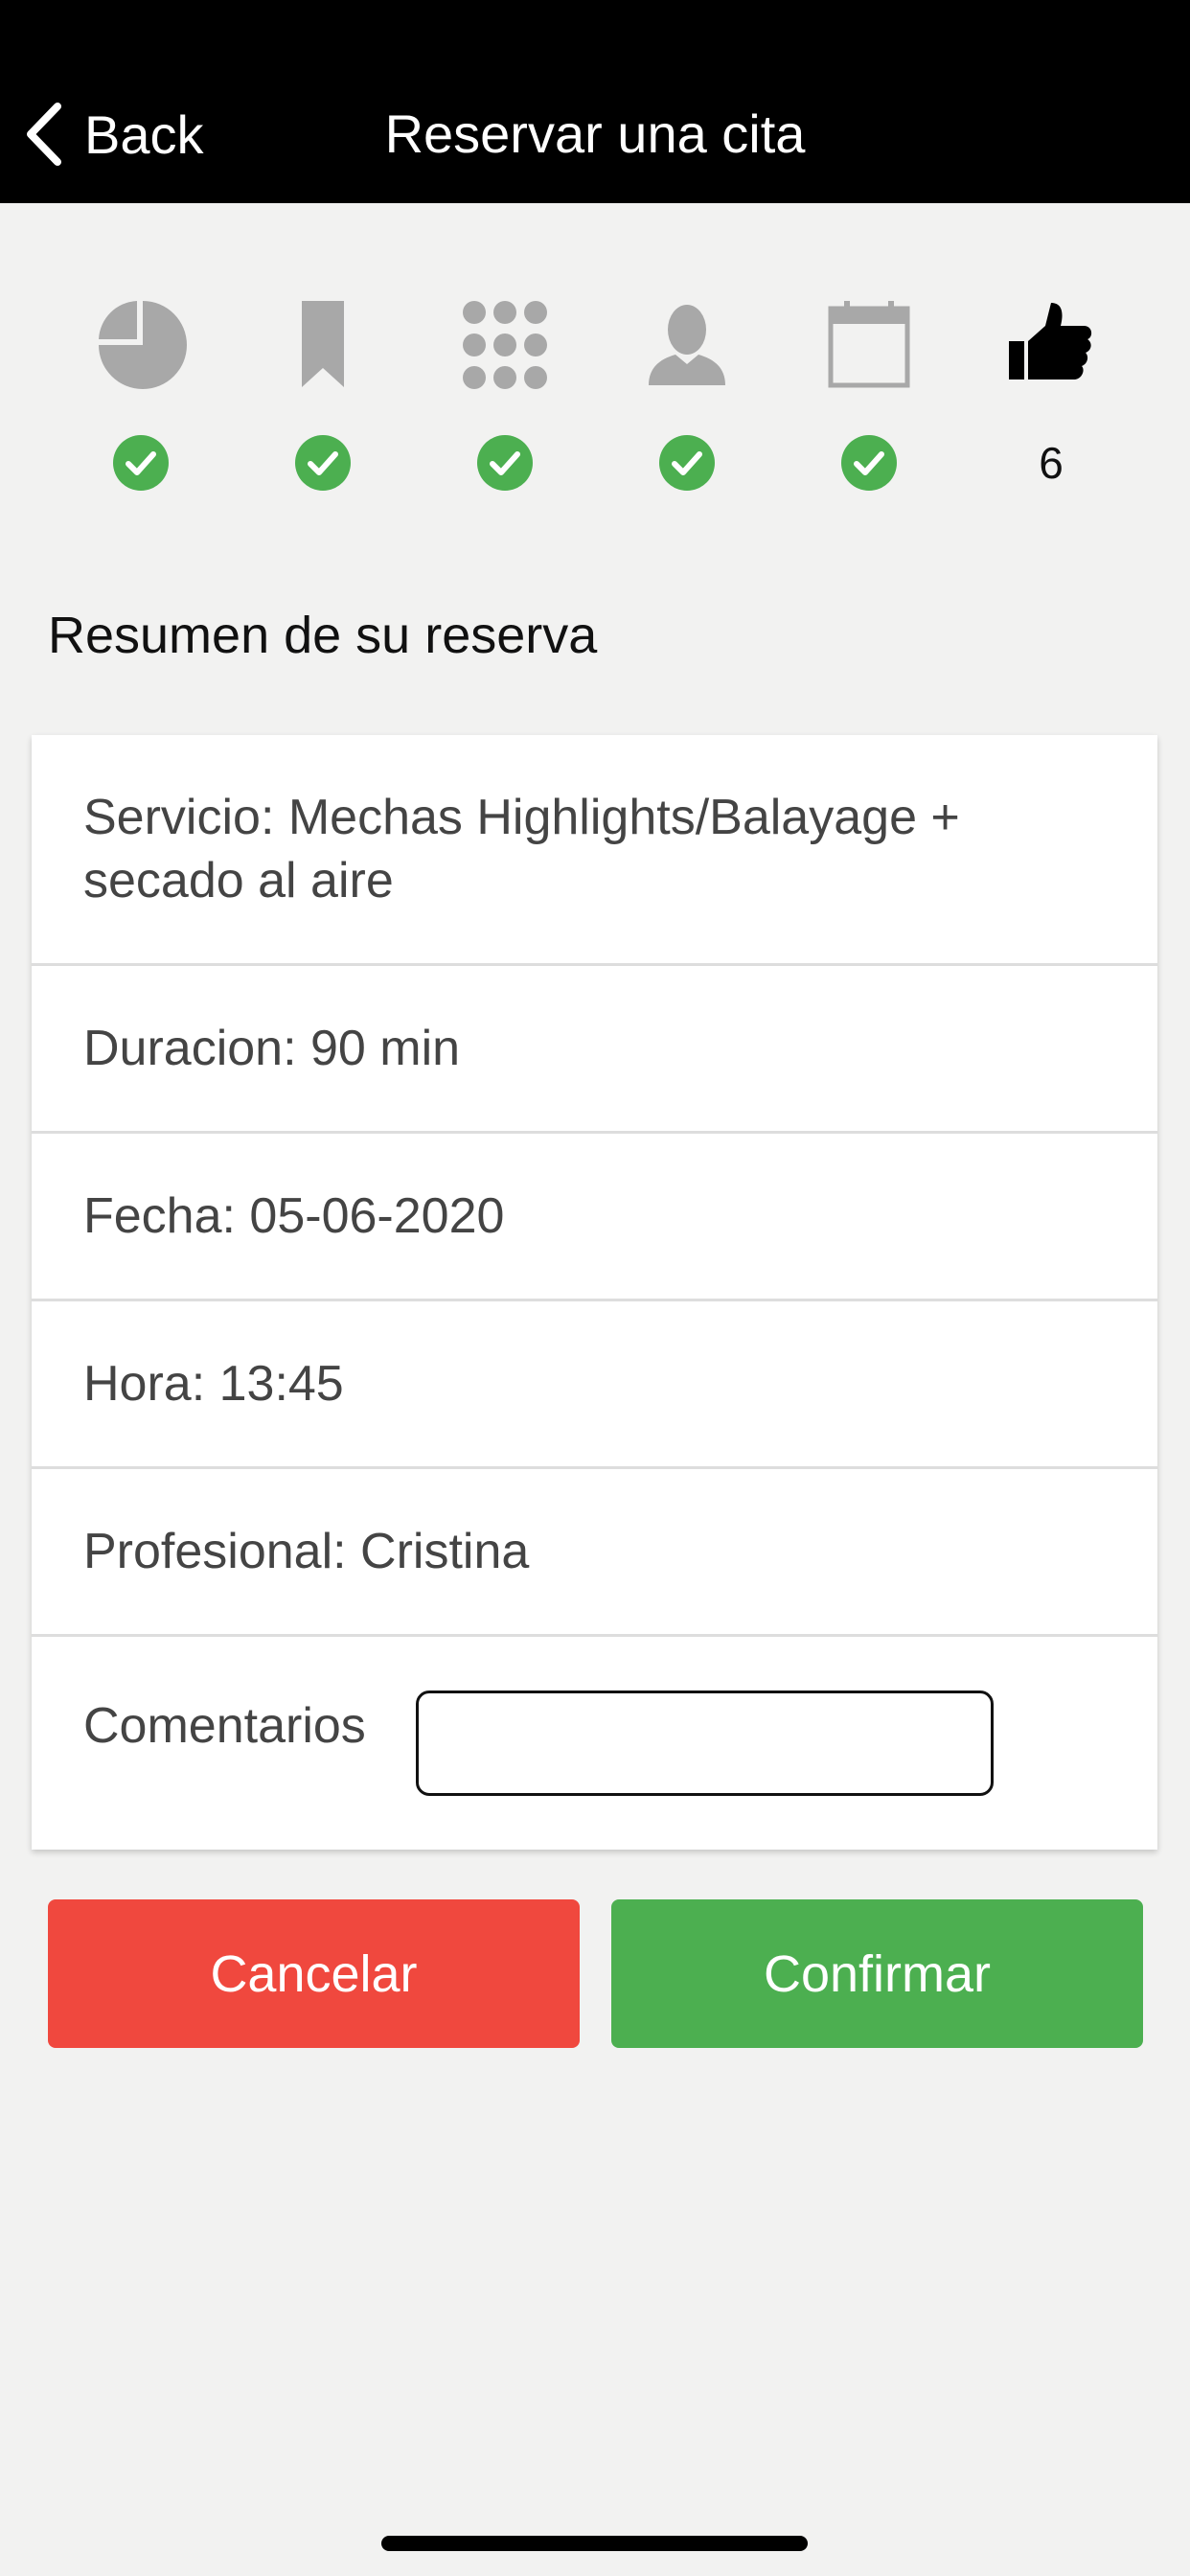 This screenshot has height=2576, width=1190. Describe the element at coordinates (877, 1974) in the screenshot. I see `confirm-button: Confirmar` at that location.